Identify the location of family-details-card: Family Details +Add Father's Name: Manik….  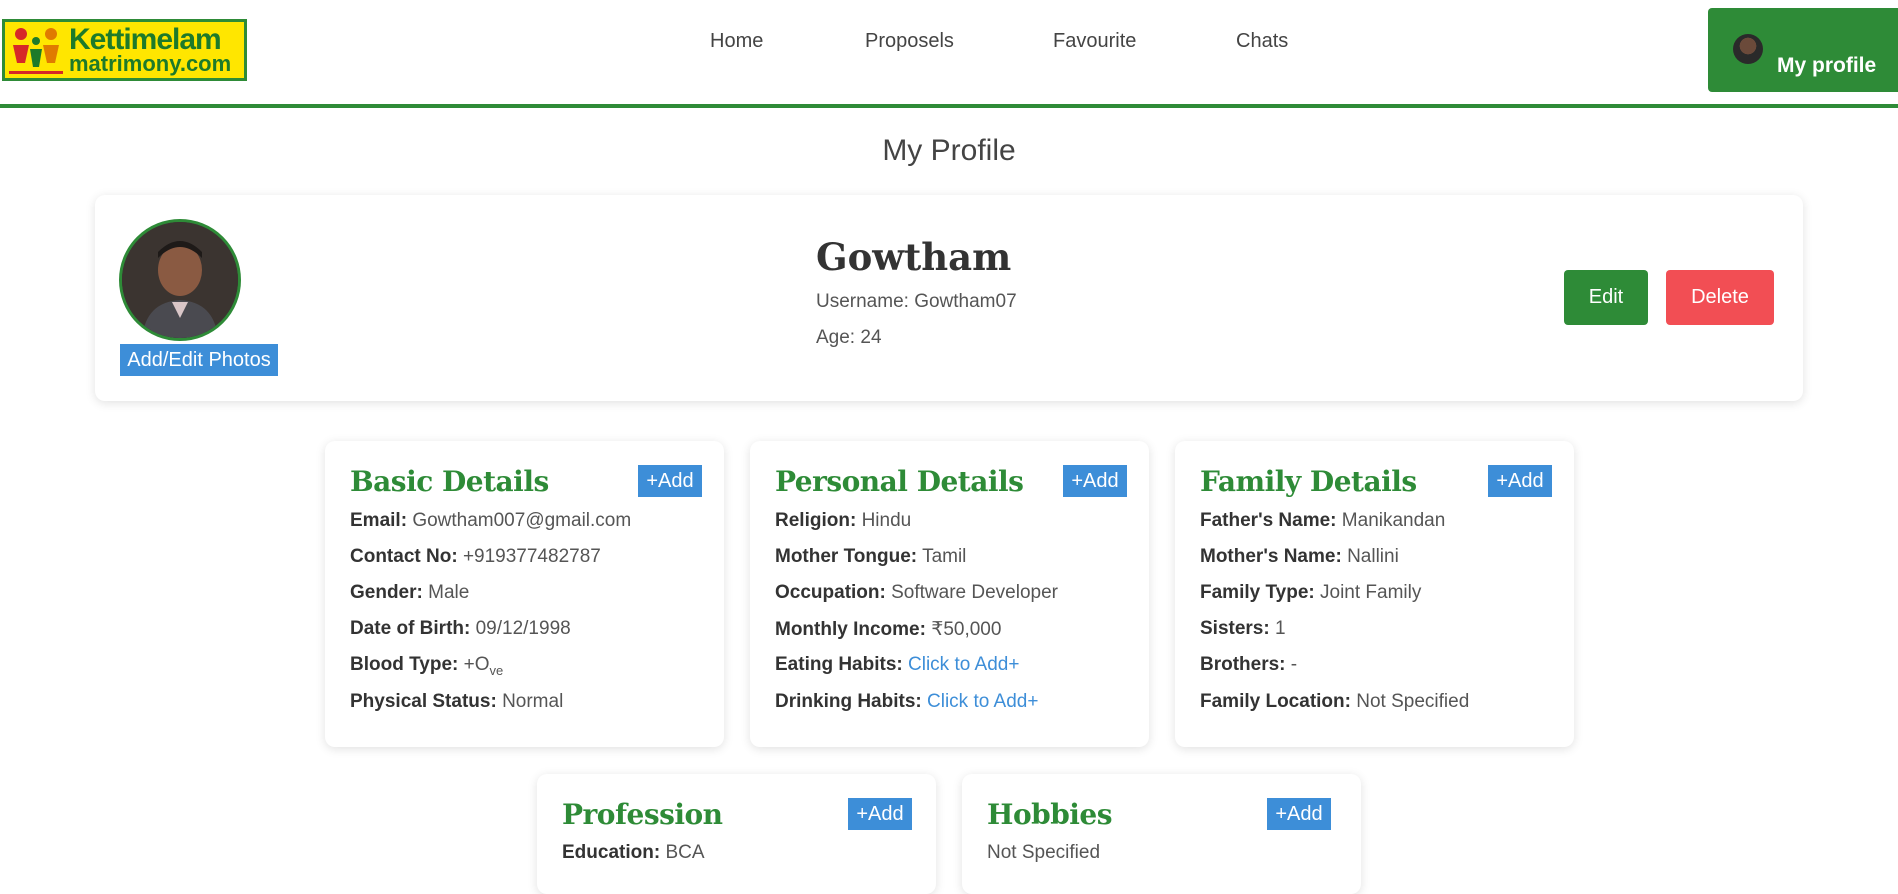
(1374, 594).